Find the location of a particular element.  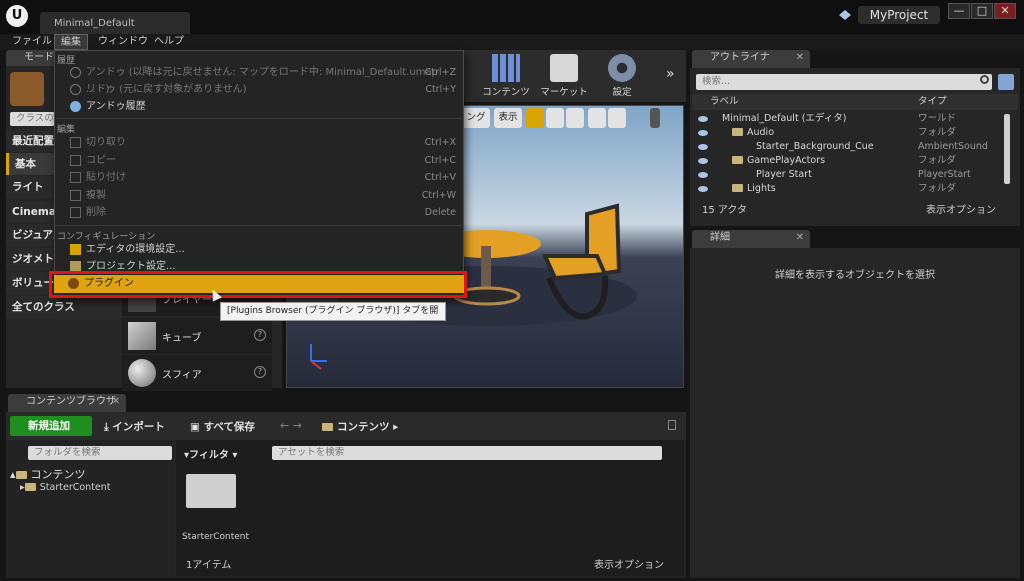

plugins-tooltip: [Plugins Browser (プラグイン ブラウザ)] タブを開きます。 is located at coordinates (333, 317).